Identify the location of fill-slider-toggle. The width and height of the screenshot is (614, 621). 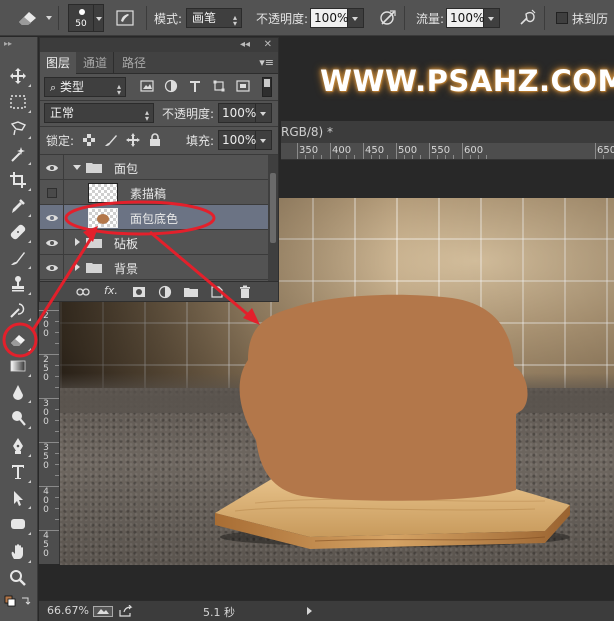
(264, 140).